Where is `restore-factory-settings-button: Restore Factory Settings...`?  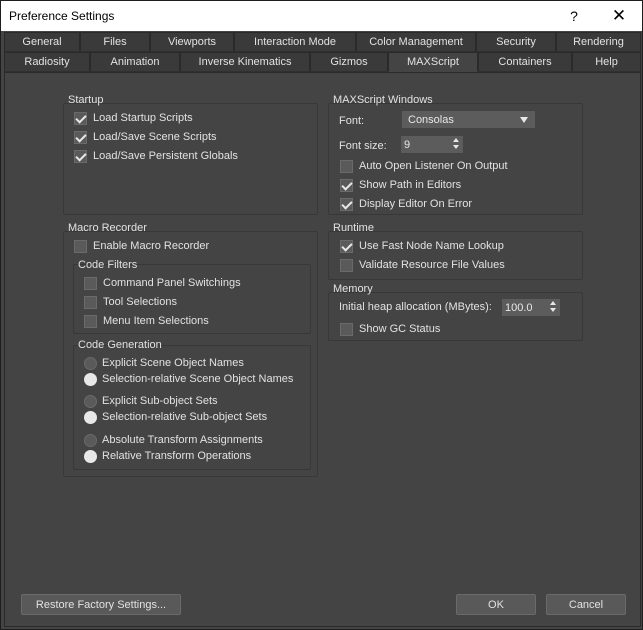 restore-factory-settings-button: Restore Factory Settings... is located at coordinates (101, 604).